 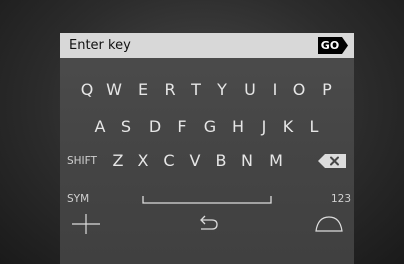 I want to click on key-t: T, so click(x=196, y=90).